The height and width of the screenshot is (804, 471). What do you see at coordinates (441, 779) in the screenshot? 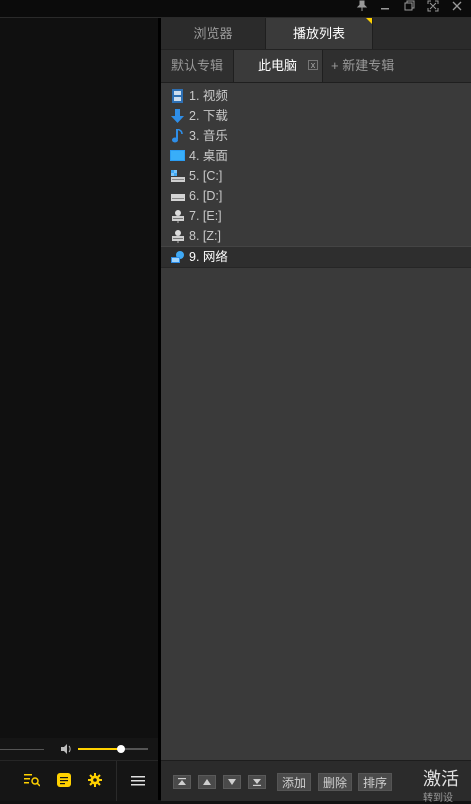
I see `activate-watermark: 激活` at bounding box center [441, 779].